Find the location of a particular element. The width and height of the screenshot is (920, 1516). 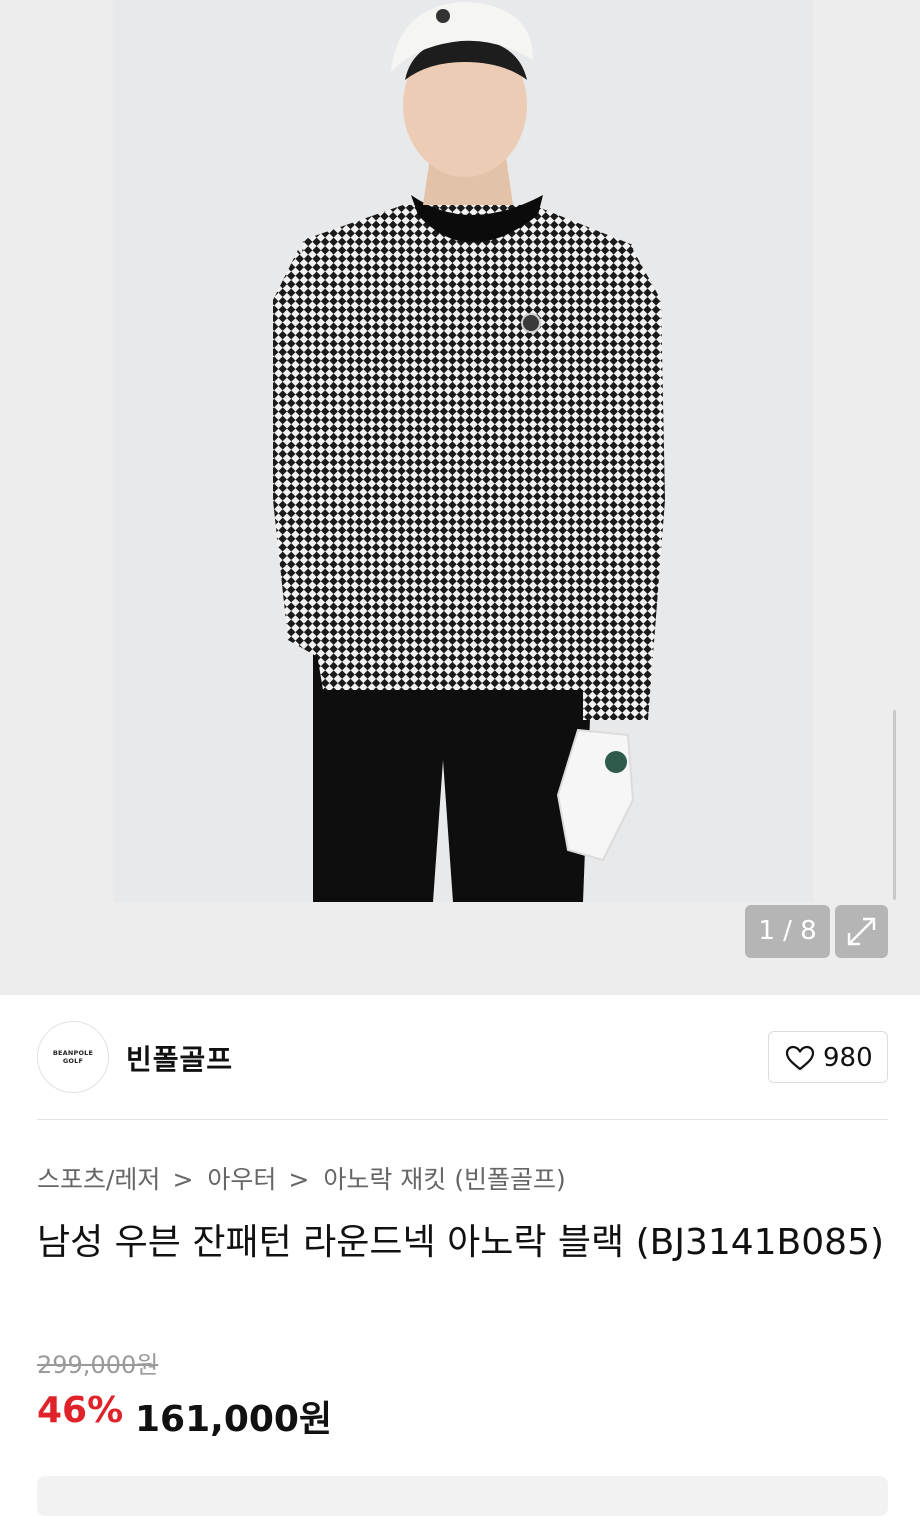

like-button: 980 is located at coordinates (828, 1057).